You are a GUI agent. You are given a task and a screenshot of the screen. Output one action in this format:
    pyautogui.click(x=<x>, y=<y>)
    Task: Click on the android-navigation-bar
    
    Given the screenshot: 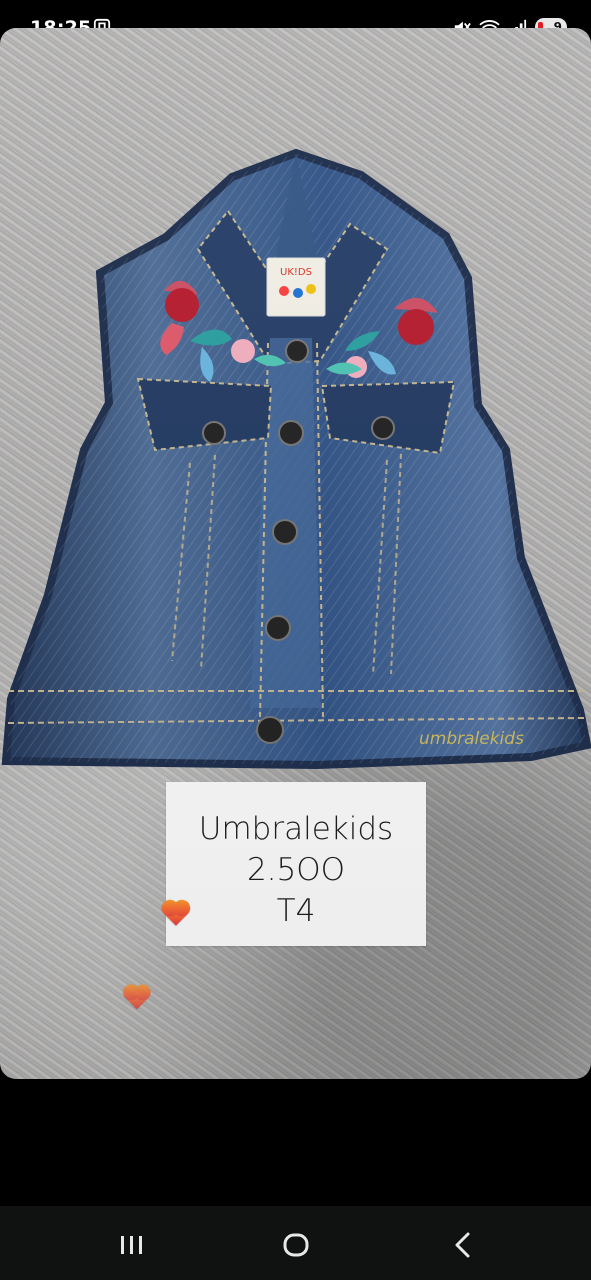 What is the action you would take?
    pyautogui.click(x=295, y=1243)
    